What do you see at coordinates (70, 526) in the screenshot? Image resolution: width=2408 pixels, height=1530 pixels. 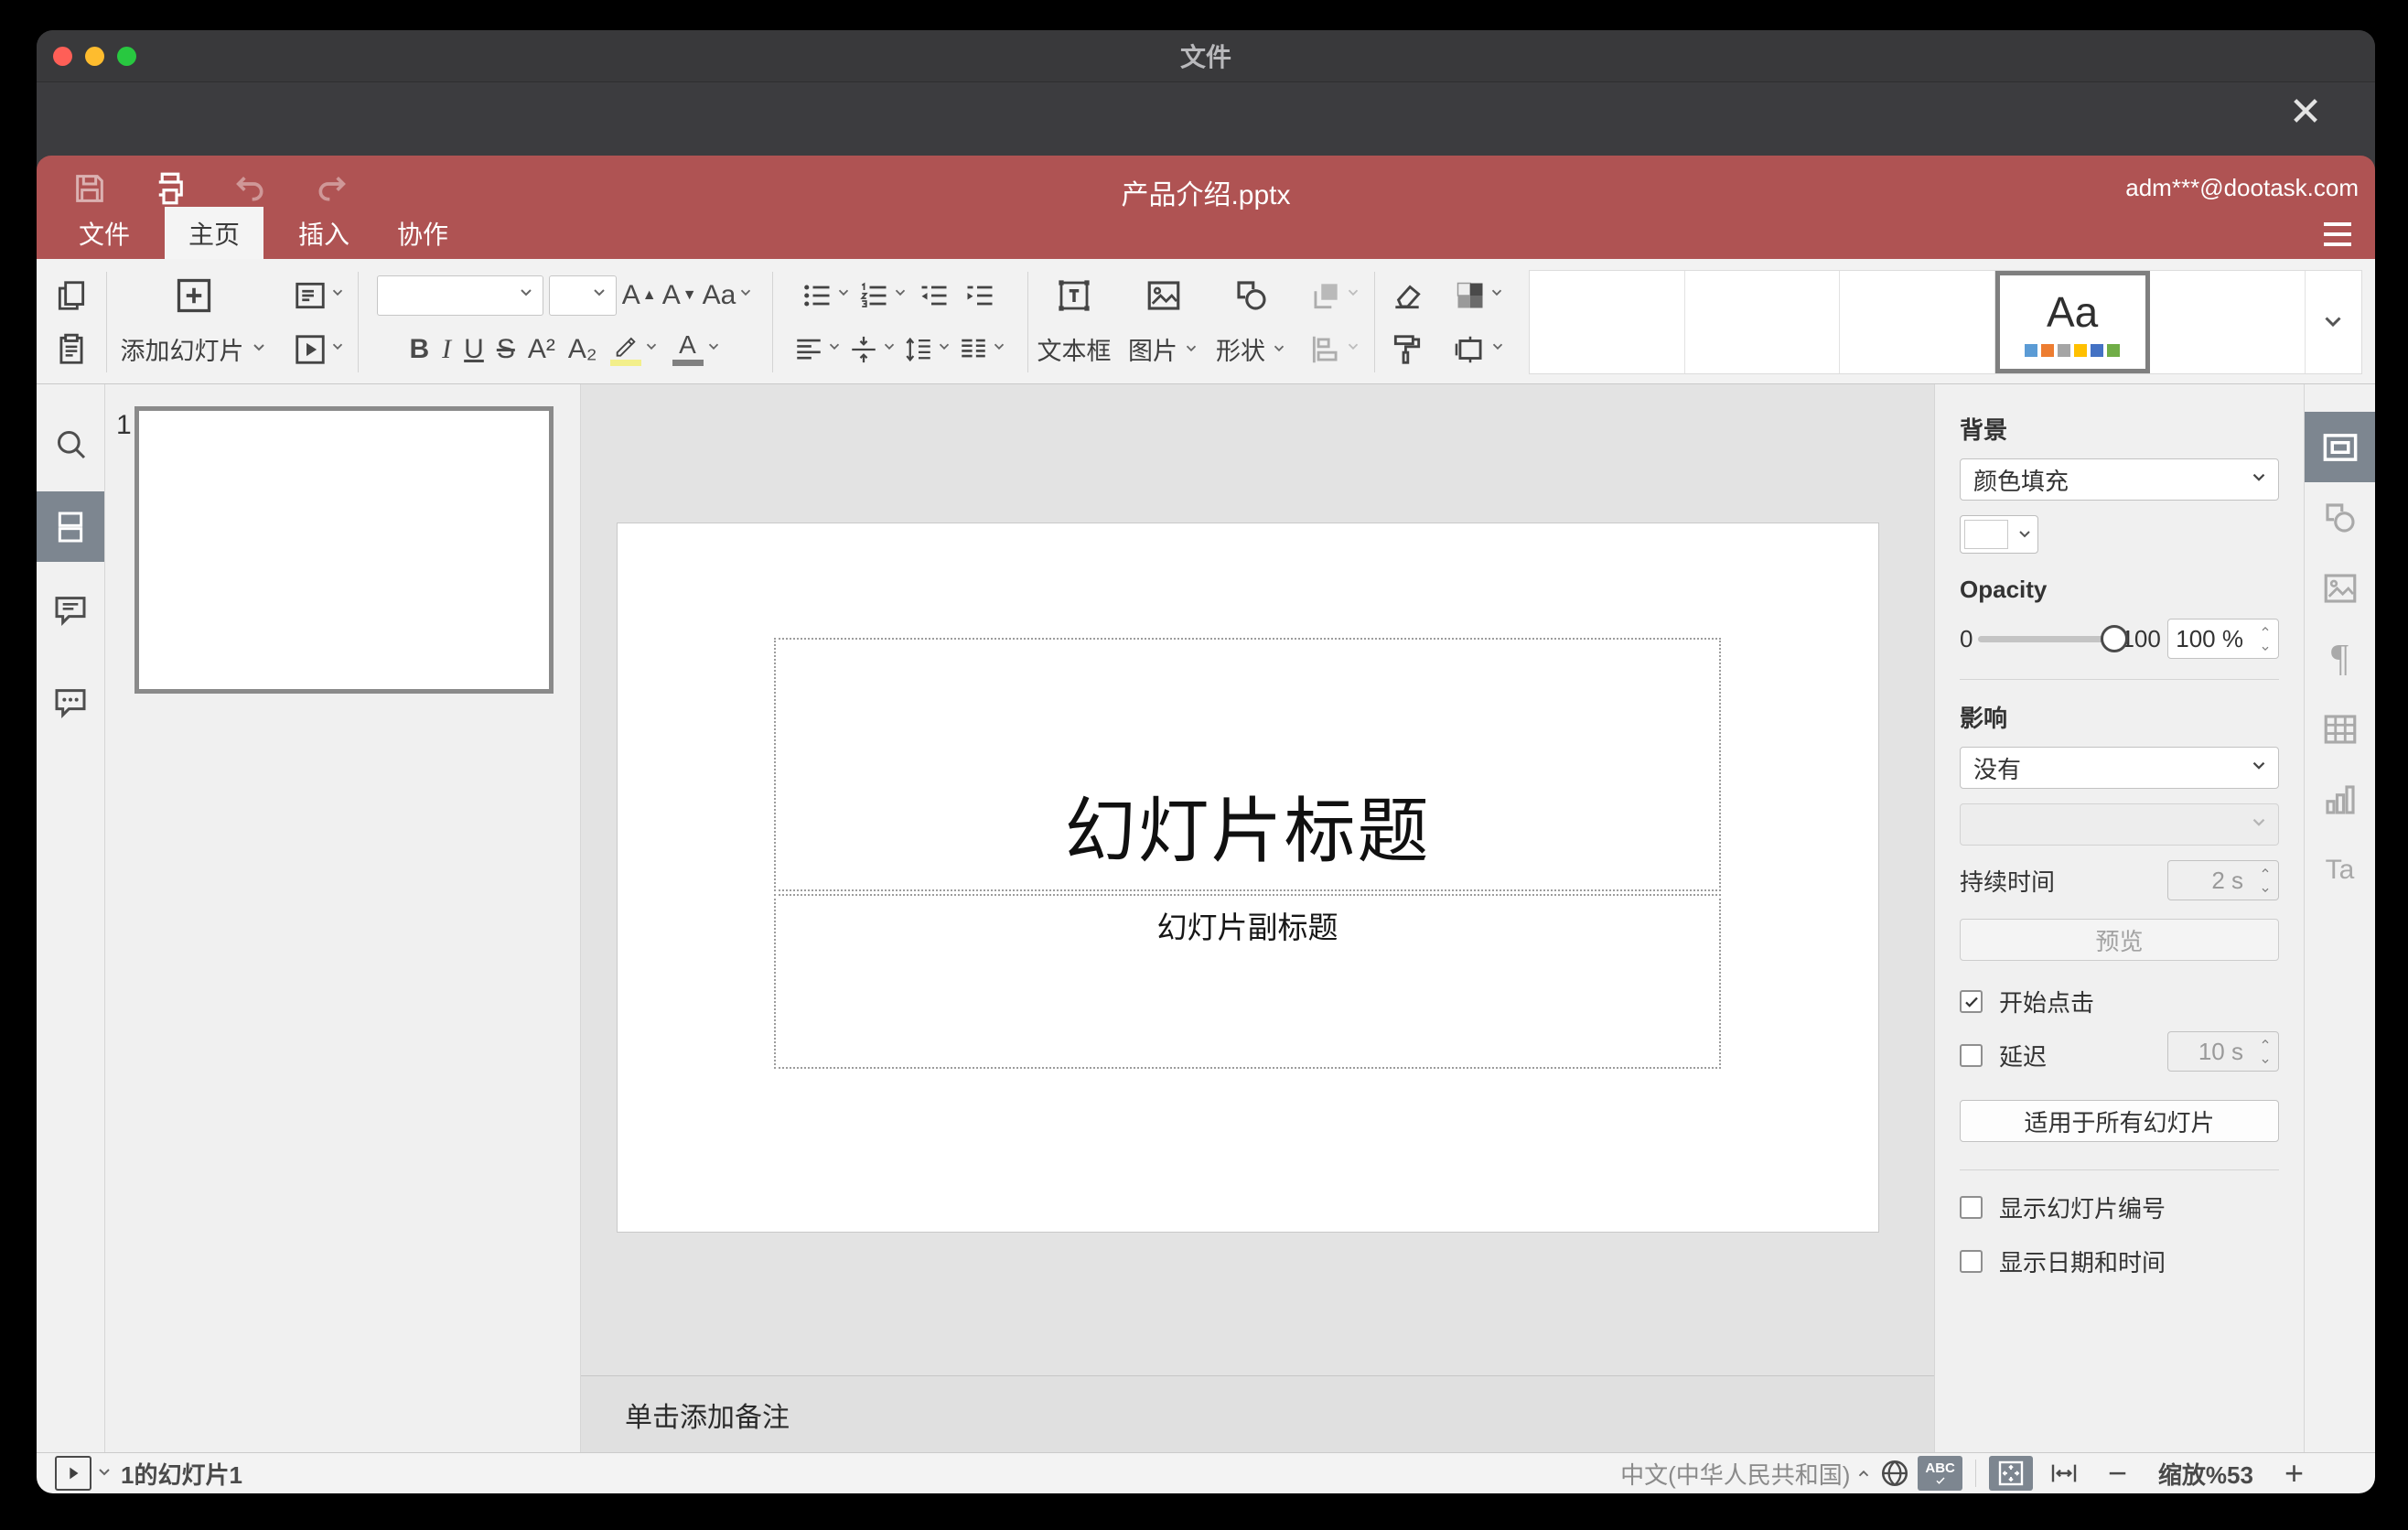 I see `slides-icon` at bounding box center [70, 526].